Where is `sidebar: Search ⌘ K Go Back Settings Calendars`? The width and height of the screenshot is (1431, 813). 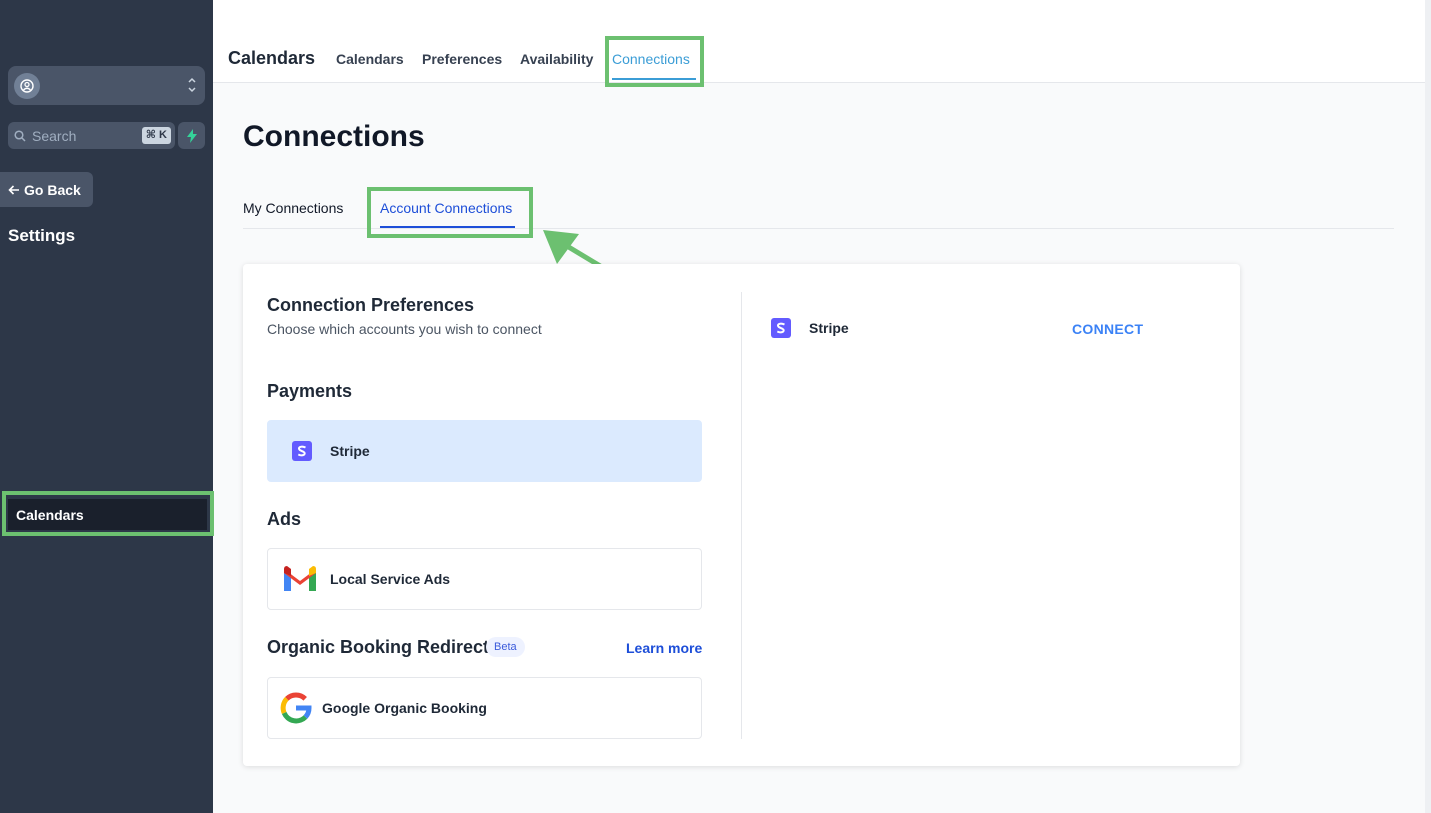 sidebar: Search ⌘ K Go Back Settings Calendars is located at coordinates (107, 406).